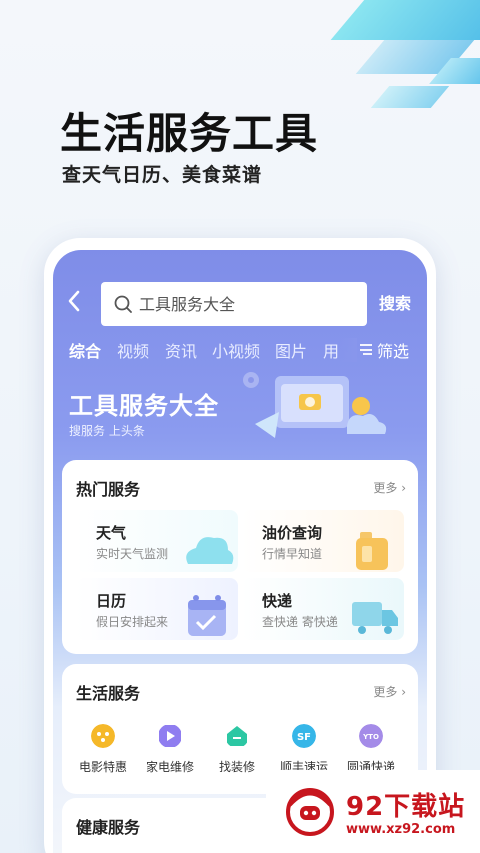 The height and width of the screenshot is (853, 480). Describe the element at coordinates (181, 350) in the screenshot. I see `tab-news: 资讯` at that location.